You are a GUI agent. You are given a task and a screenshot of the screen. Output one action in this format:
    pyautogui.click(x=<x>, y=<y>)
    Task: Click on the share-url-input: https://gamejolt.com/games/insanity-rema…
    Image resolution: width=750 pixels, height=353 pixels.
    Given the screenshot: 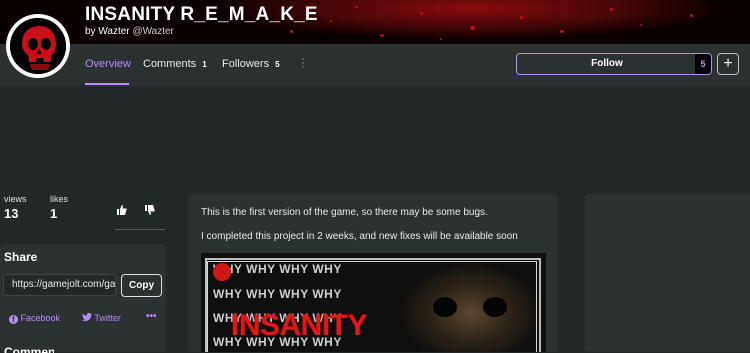 What is the action you would take?
    pyautogui.click(x=59, y=285)
    